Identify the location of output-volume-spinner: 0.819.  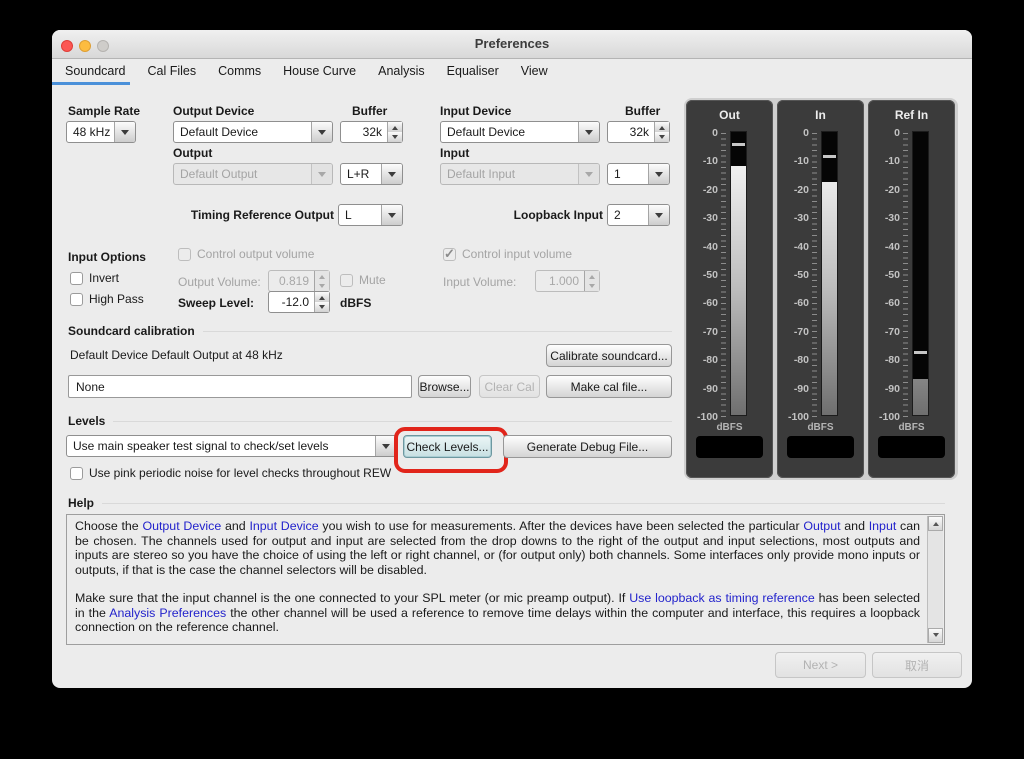
(299, 281).